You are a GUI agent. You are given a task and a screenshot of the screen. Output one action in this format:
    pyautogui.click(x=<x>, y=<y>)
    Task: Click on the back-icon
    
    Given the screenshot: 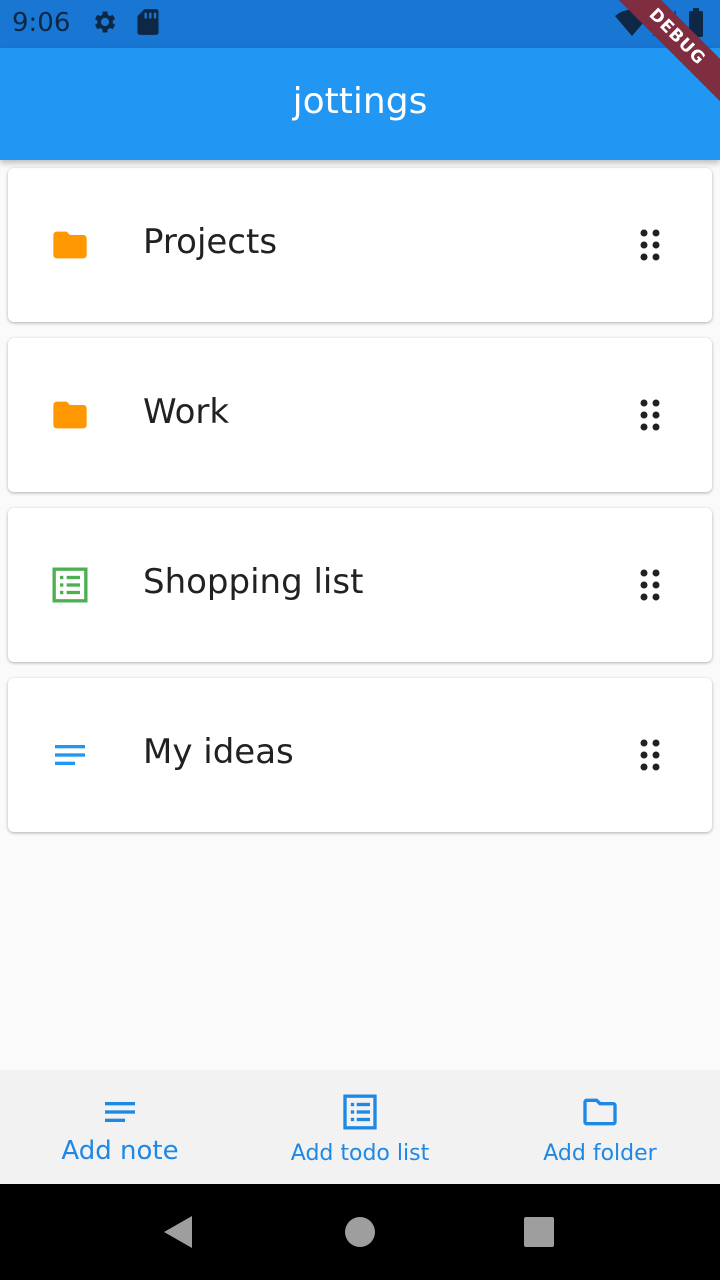 What is the action you would take?
    pyautogui.click(x=178, y=1232)
    